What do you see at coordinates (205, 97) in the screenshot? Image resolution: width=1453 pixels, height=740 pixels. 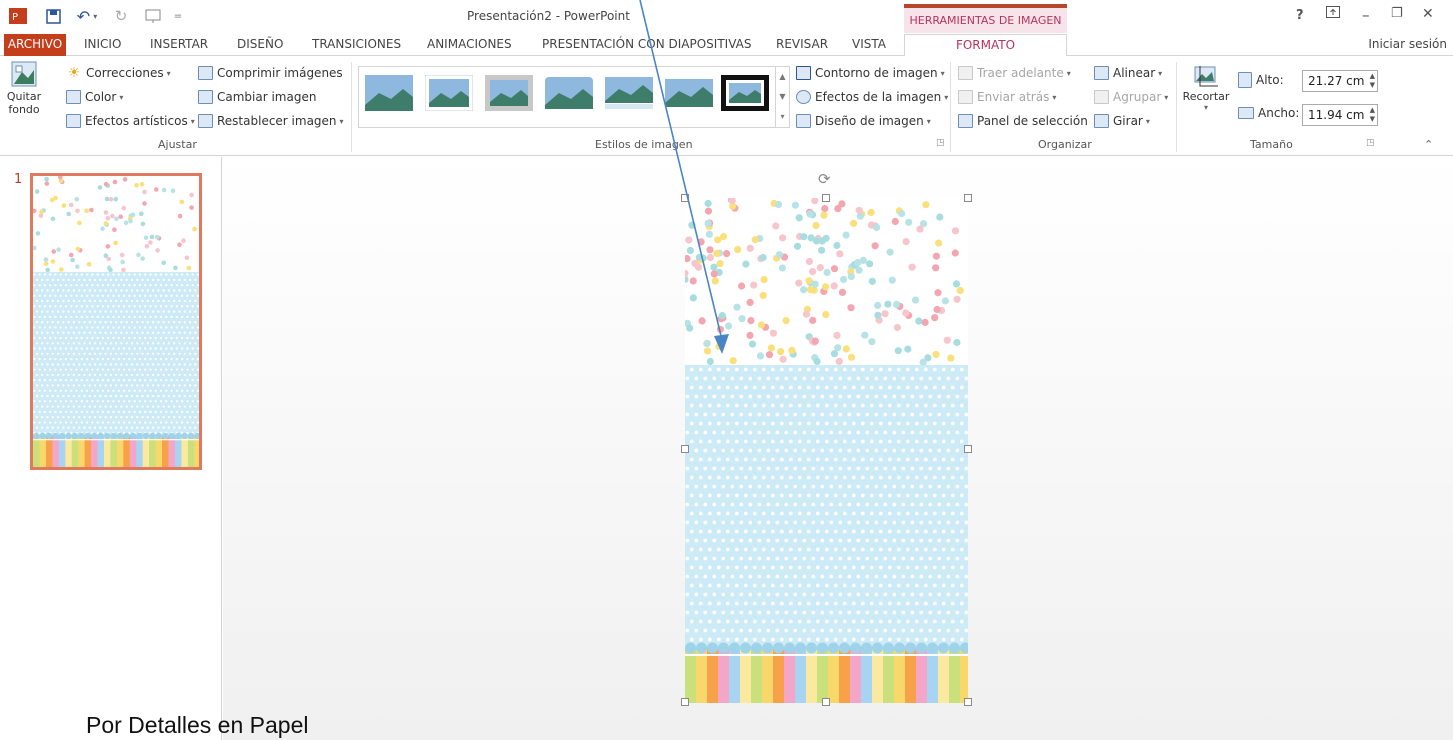 I see `change-picture-icon` at bounding box center [205, 97].